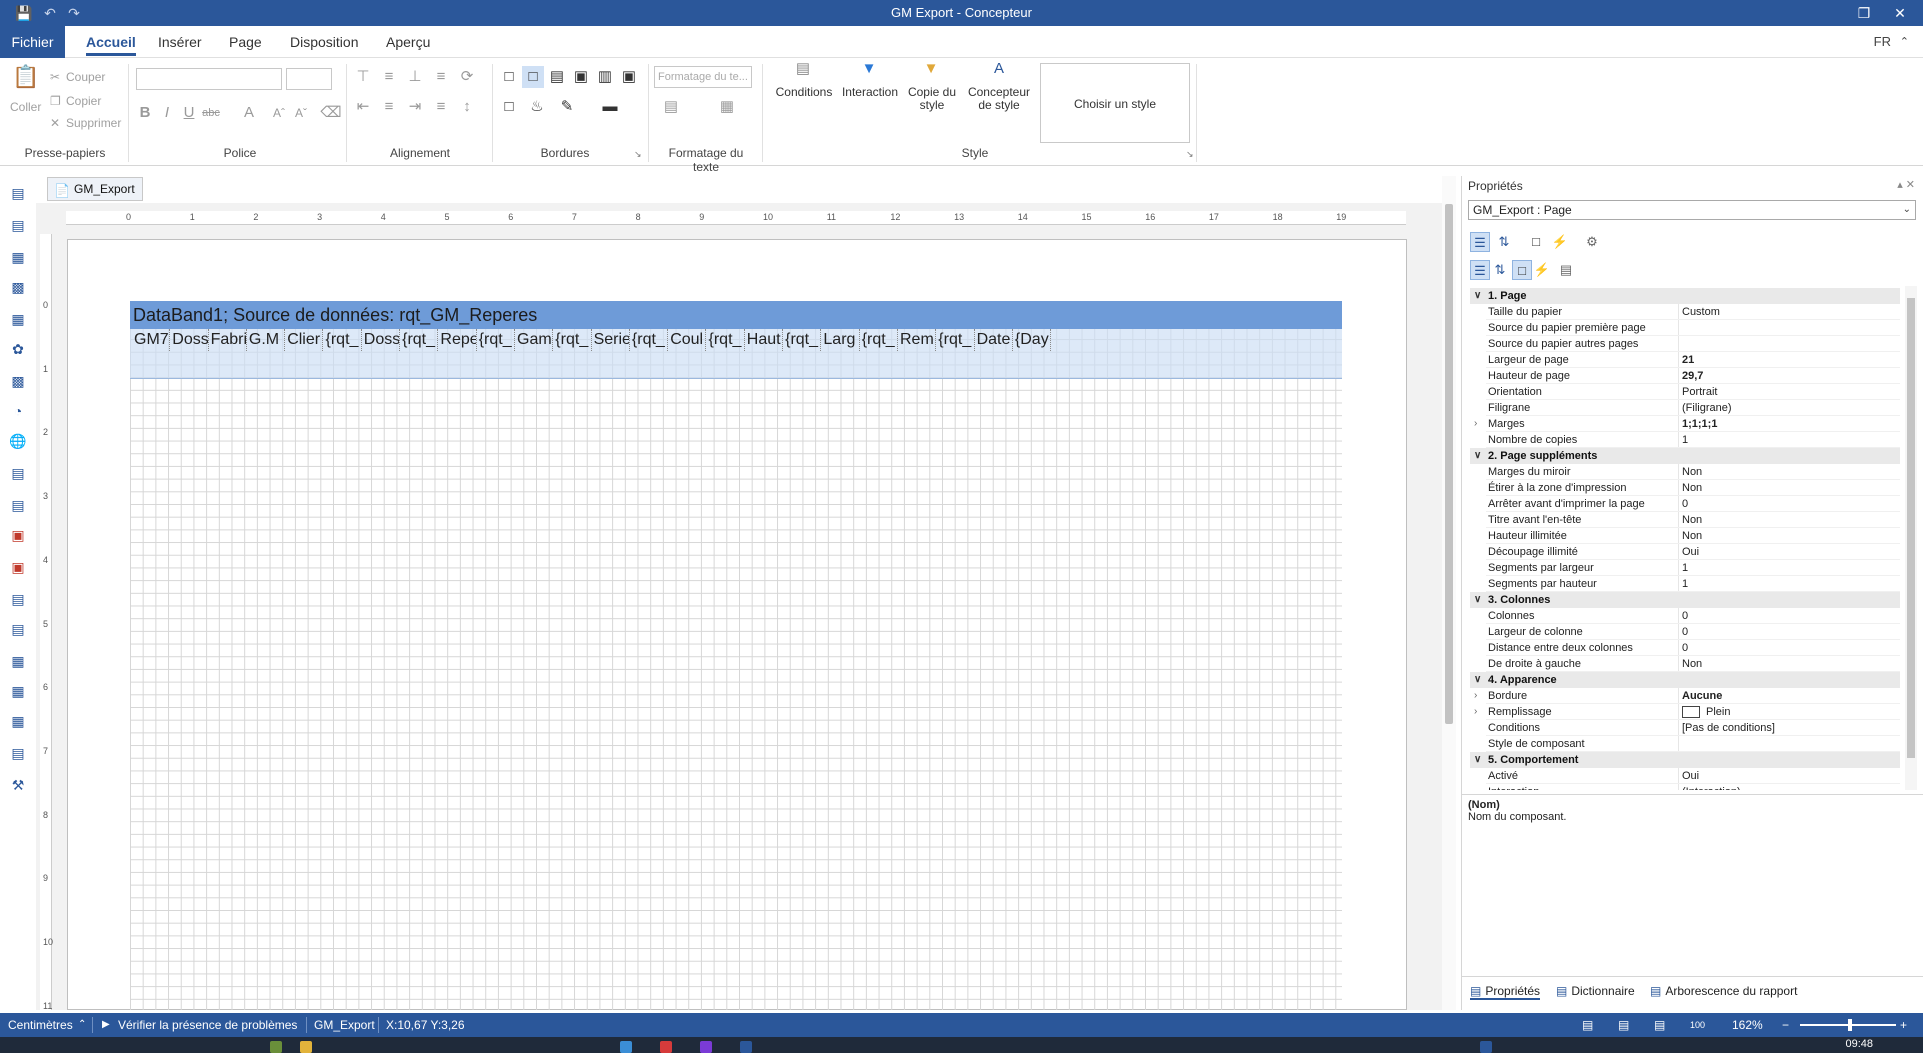 The height and width of the screenshot is (1053, 1923). What do you see at coordinates (537, 107) in the screenshot?
I see `fill-color-icon: ♨` at bounding box center [537, 107].